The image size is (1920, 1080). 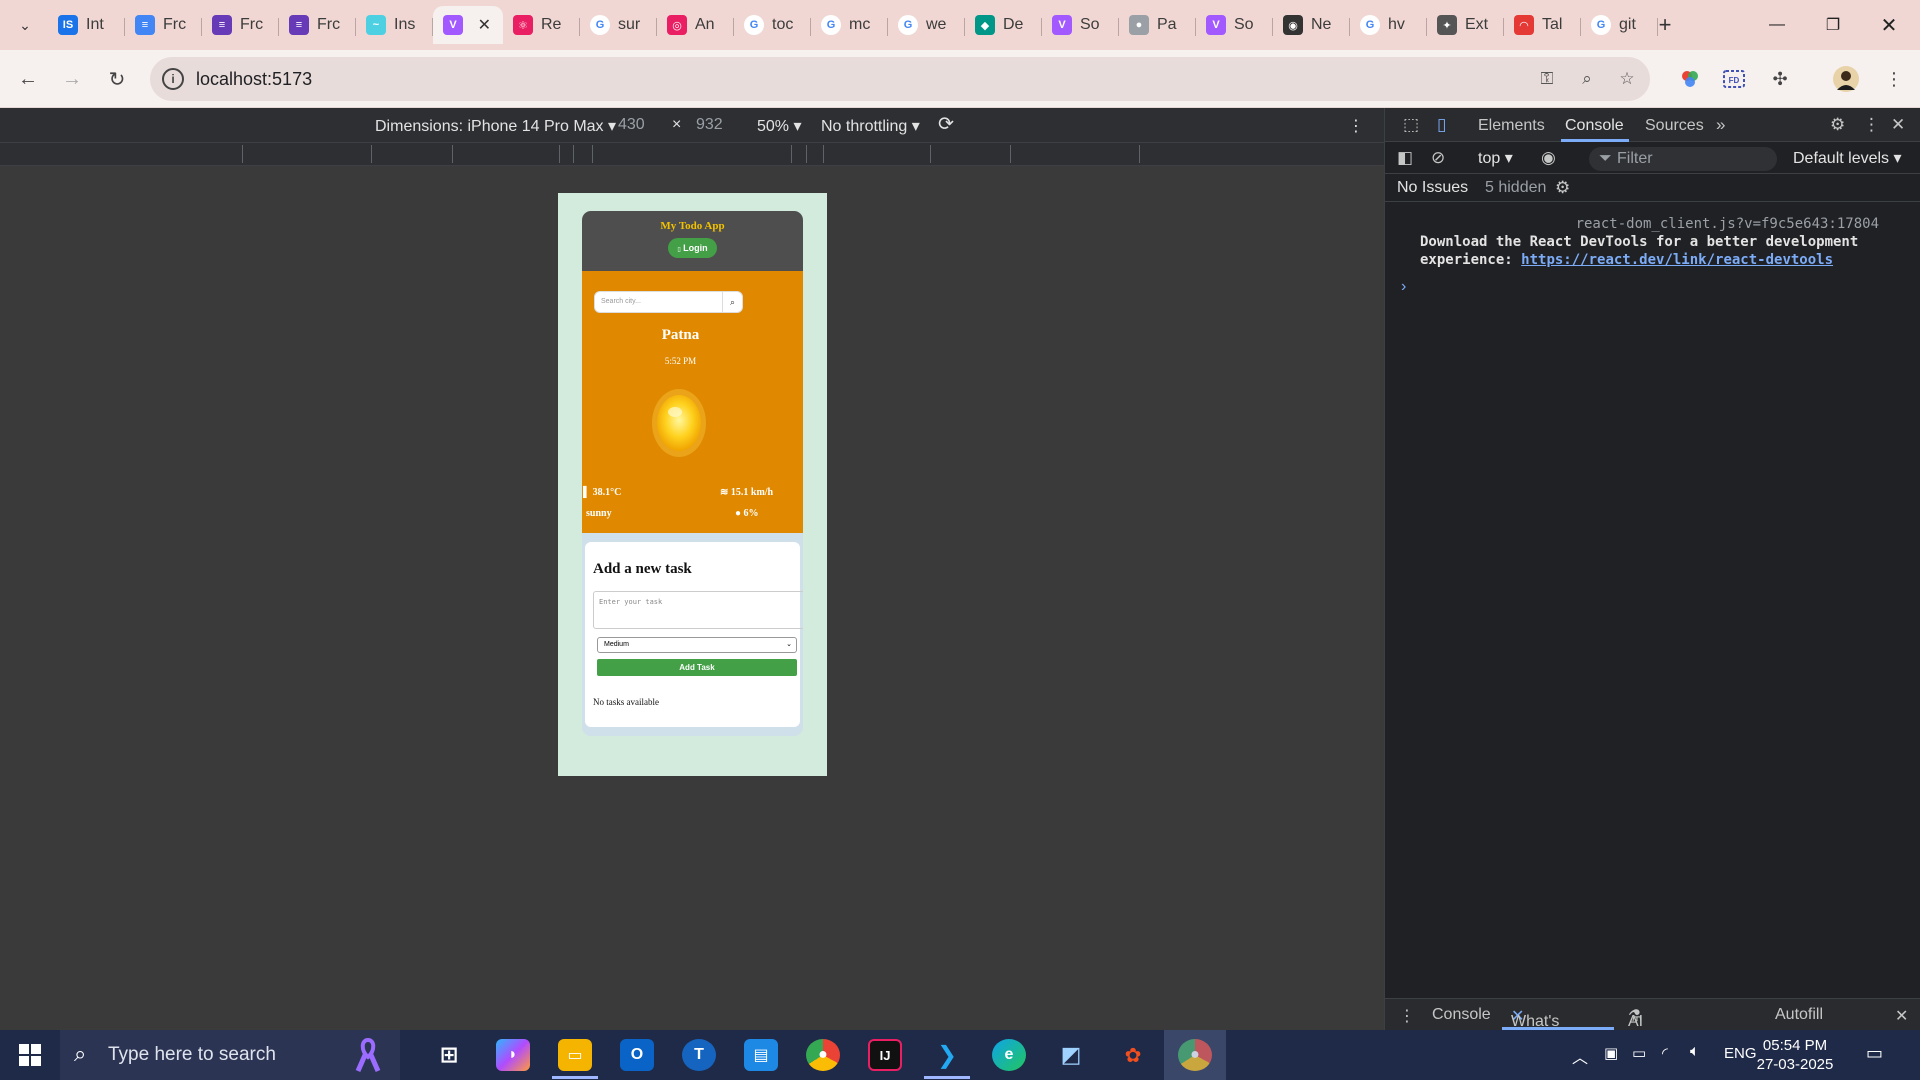 I want to click on devtools-menu-icon: ⋮, so click(x=1871, y=125).